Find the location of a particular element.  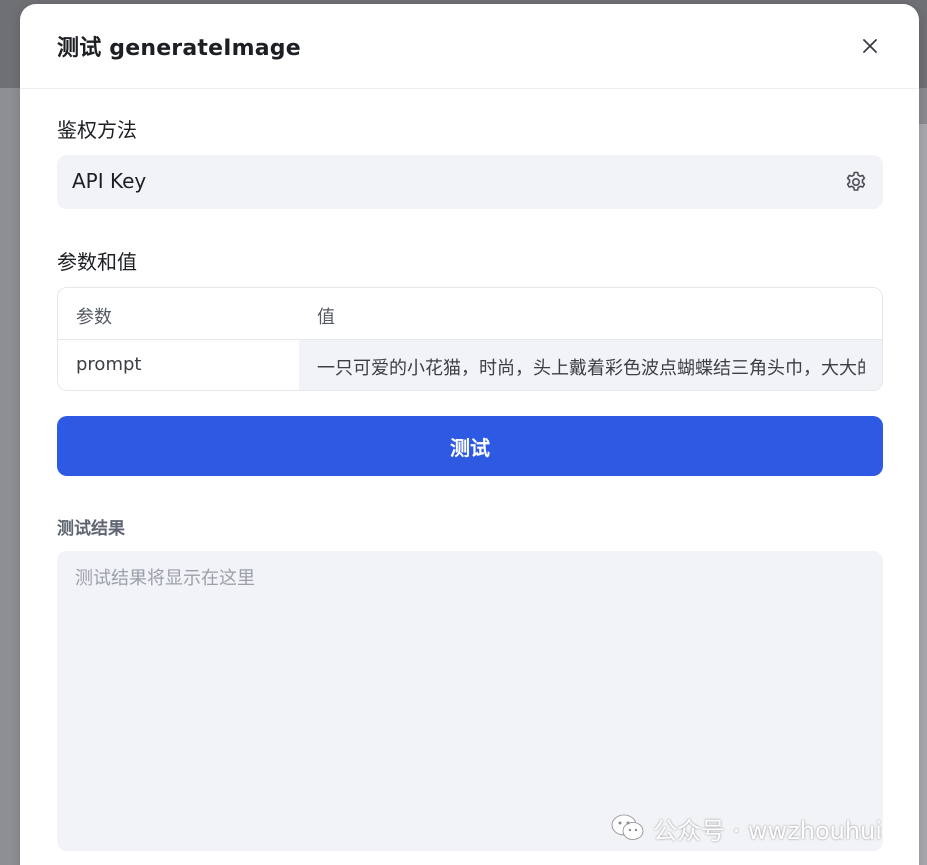

auth-method-value: API Key is located at coordinates (109, 181).